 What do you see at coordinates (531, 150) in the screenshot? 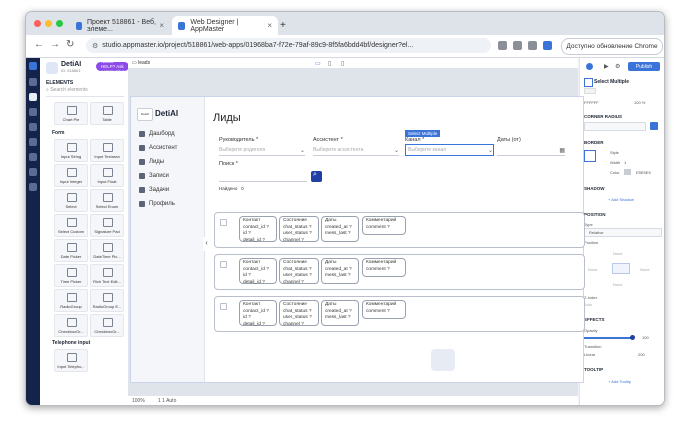
I see `dates-input: ▦` at bounding box center [531, 150].